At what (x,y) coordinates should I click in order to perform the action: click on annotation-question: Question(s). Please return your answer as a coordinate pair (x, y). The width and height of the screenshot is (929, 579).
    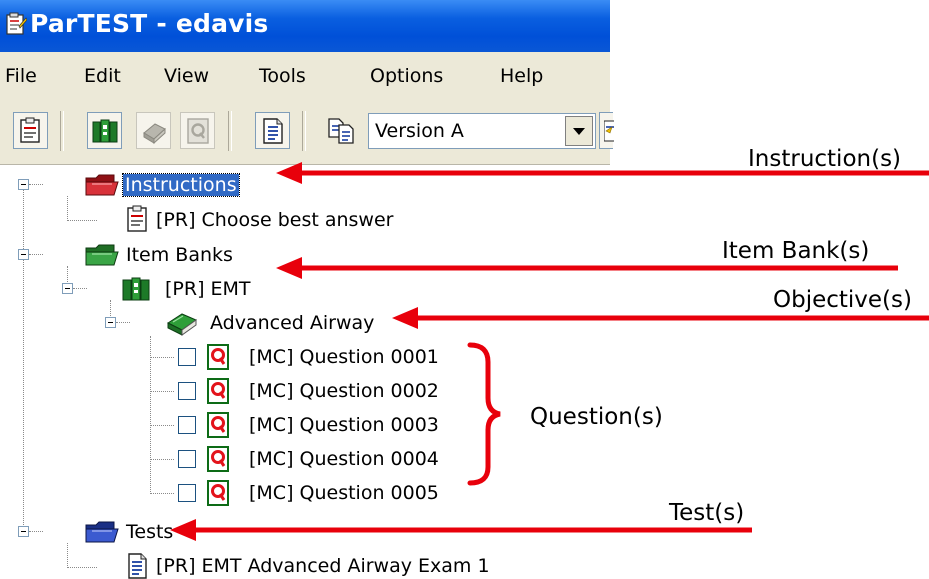
    Looking at the image, I should click on (596, 417).